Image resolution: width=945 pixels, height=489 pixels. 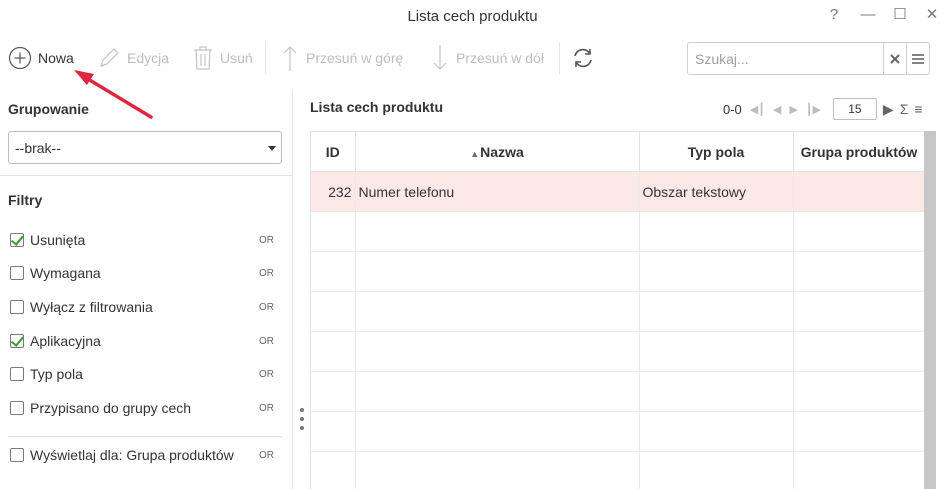 I want to click on arrow-up-icon, so click(x=290, y=58).